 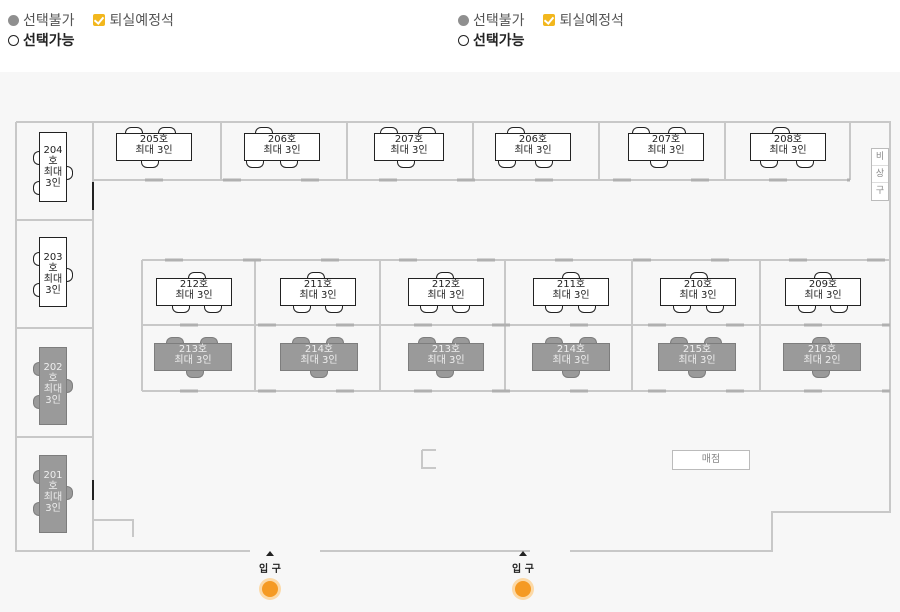 I want to click on room-table: 215호 최대 3인, so click(x=697, y=357).